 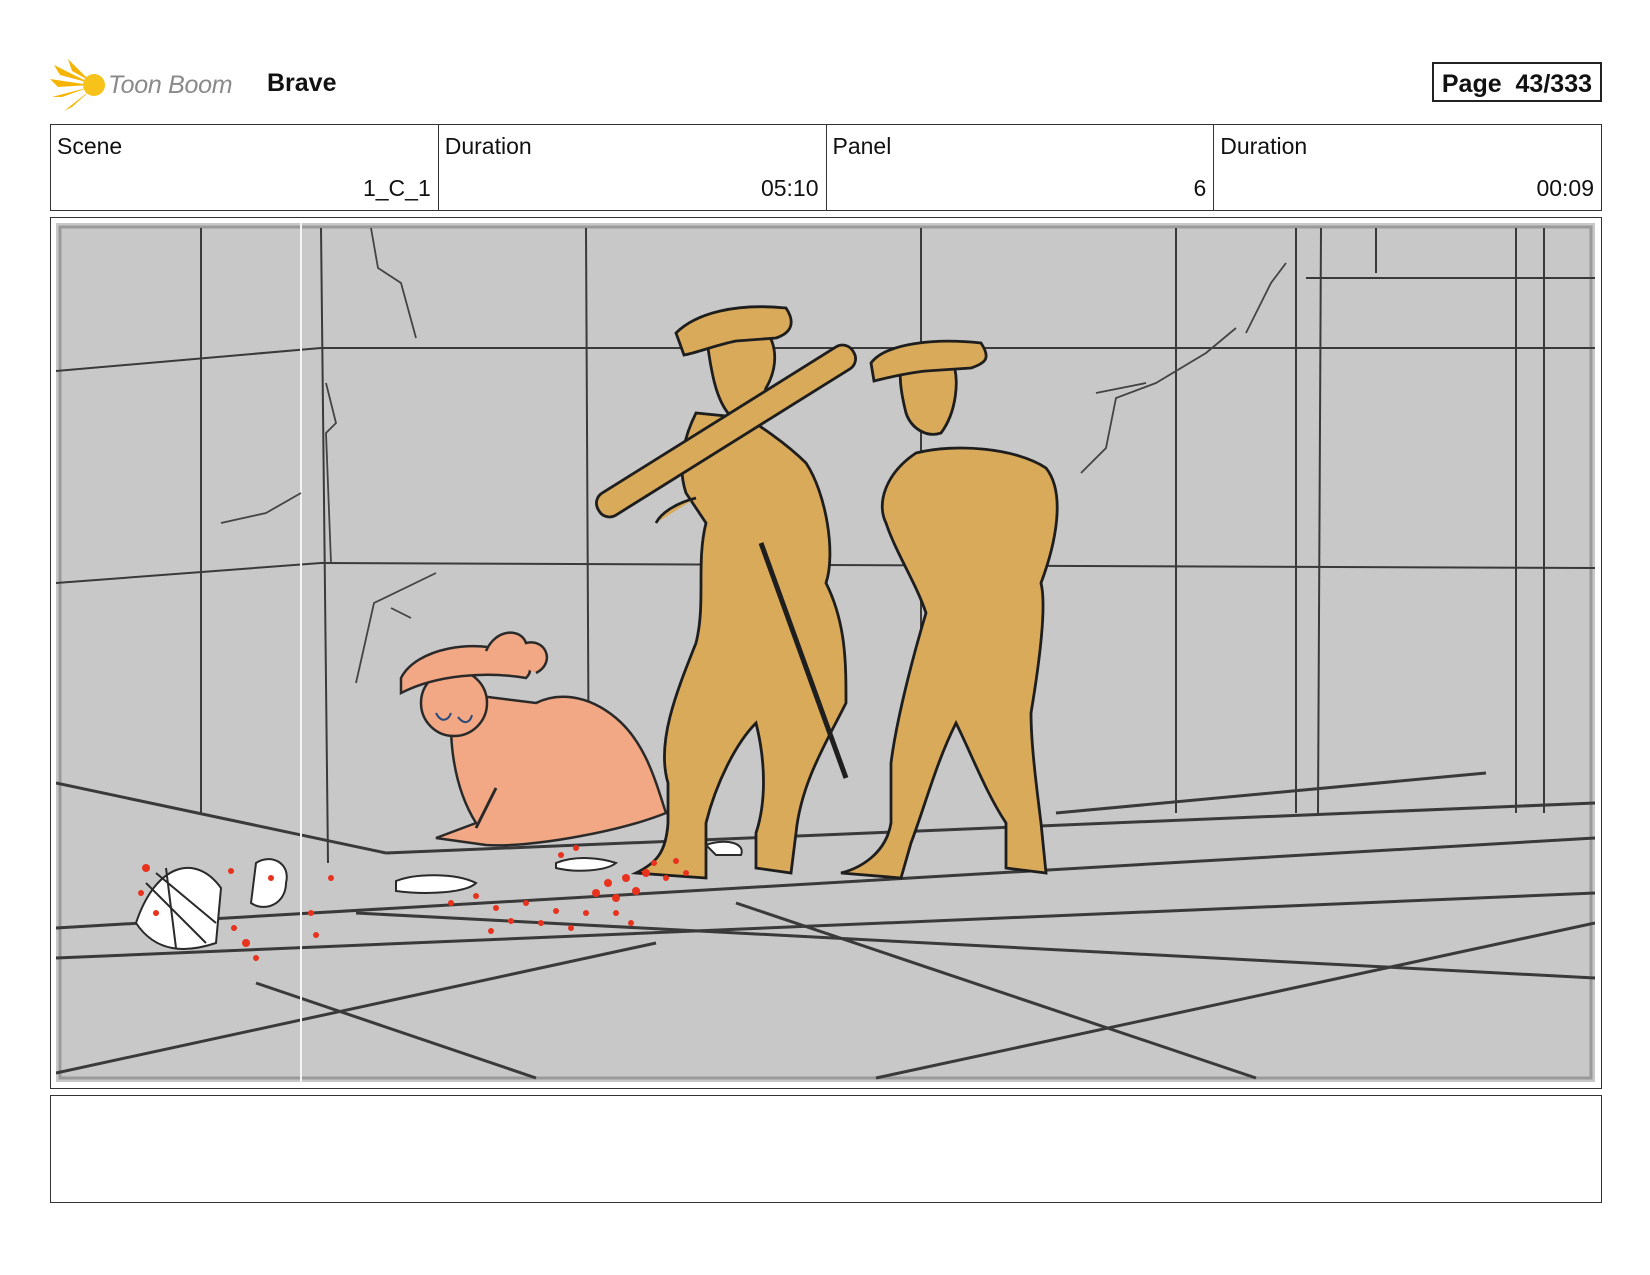 I want to click on page-indicator: Page 43/333, so click(x=1516, y=82).